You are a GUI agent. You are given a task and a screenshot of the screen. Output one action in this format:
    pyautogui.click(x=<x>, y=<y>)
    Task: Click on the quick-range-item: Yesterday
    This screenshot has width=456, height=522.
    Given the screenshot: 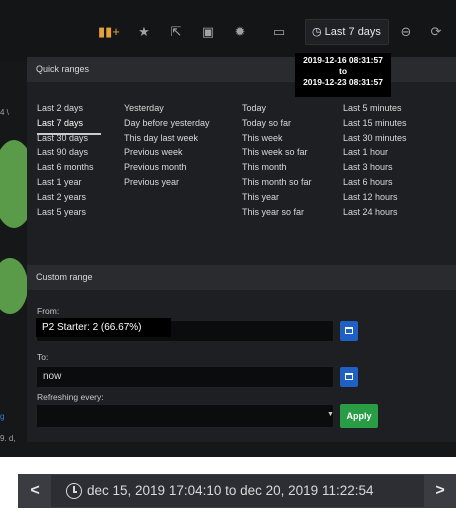 What is the action you would take?
    pyautogui.click(x=167, y=108)
    